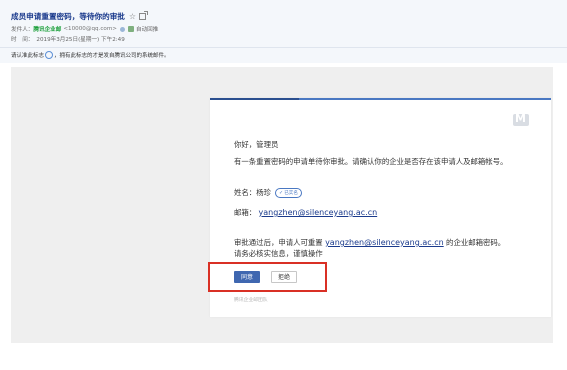 The width and height of the screenshot is (567, 370). Describe the element at coordinates (90, 29) in the screenshot. I see `sender-address: <10000@qq.com>` at that location.